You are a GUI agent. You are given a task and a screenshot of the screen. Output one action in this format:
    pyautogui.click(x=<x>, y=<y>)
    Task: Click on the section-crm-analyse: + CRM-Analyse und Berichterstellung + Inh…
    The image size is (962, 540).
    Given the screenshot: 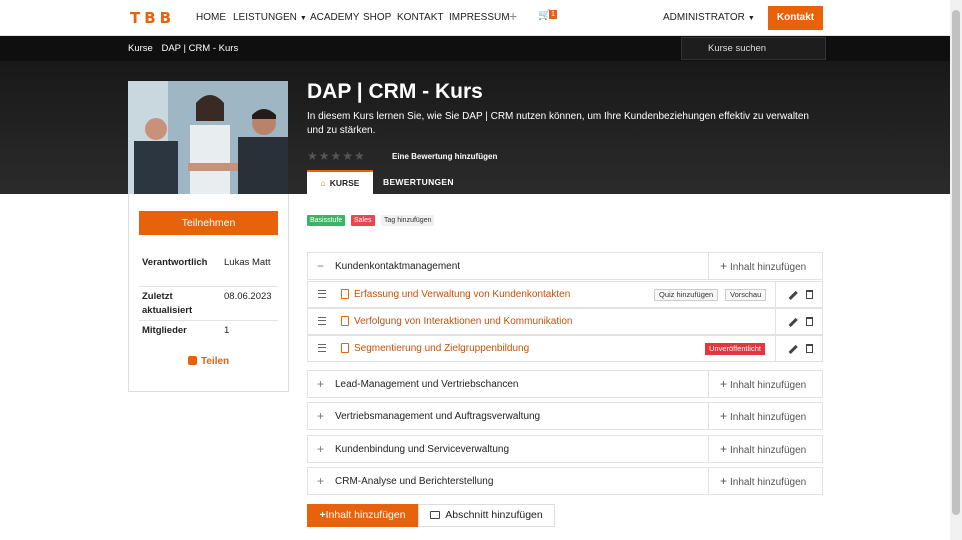 What is the action you would take?
    pyautogui.click(x=565, y=481)
    